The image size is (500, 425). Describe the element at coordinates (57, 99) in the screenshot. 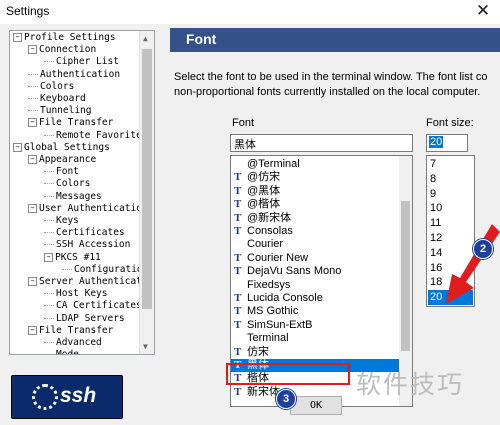

I see `tree-item: Keyboard` at that location.